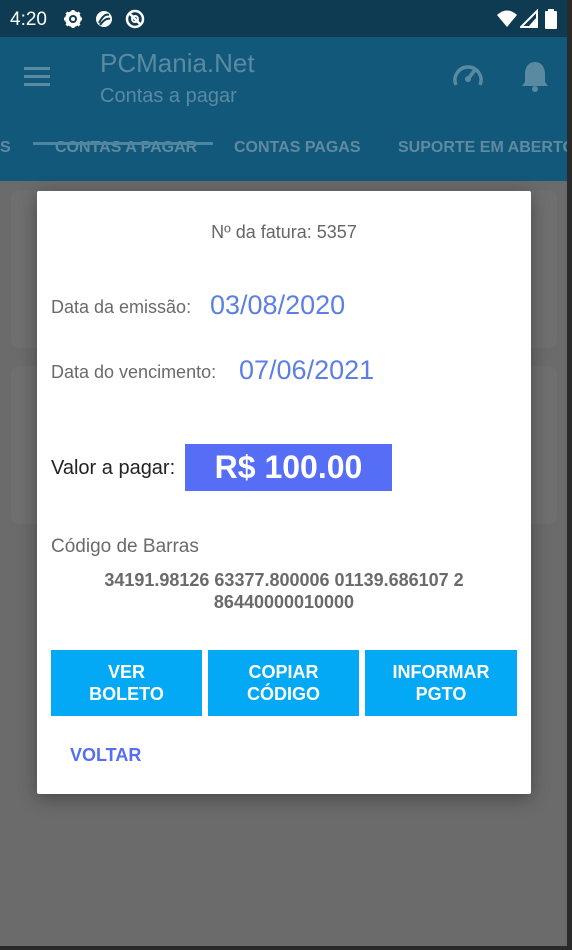 This screenshot has width=572, height=950. Describe the element at coordinates (5, 157) in the screenshot. I see `tab-partial: S` at that location.